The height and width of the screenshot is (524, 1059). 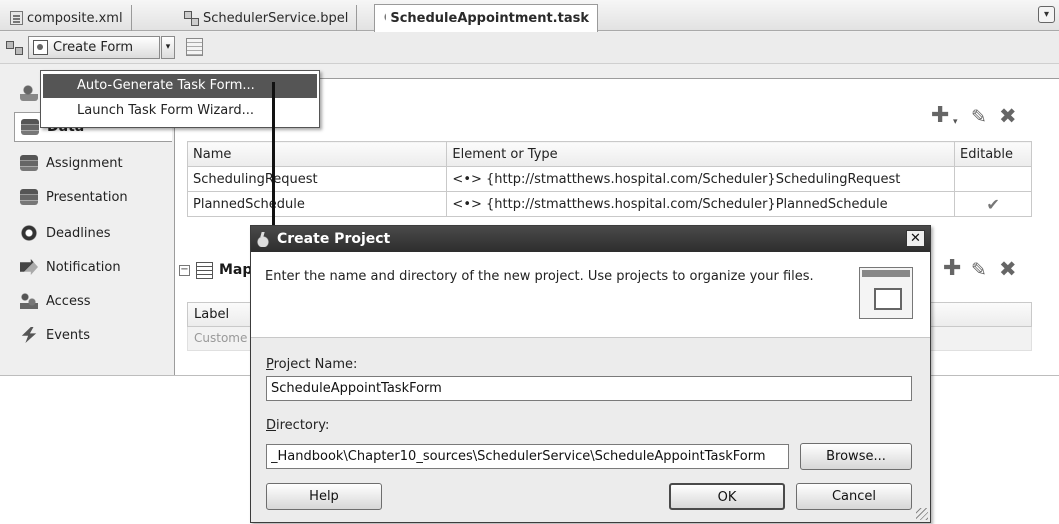 What do you see at coordinates (324, 496) in the screenshot?
I see `help-button: Help` at bounding box center [324, 496].